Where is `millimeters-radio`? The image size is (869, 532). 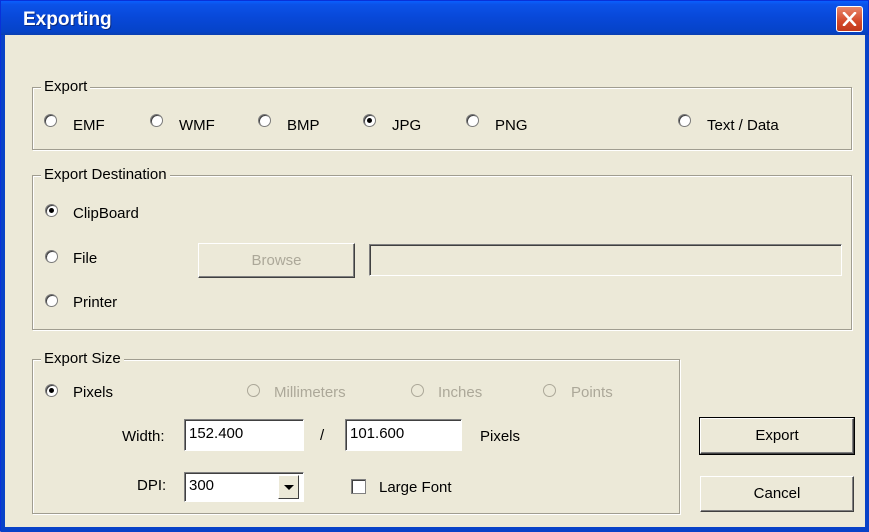
millimeters-radio is located at coordinates (253, 390).